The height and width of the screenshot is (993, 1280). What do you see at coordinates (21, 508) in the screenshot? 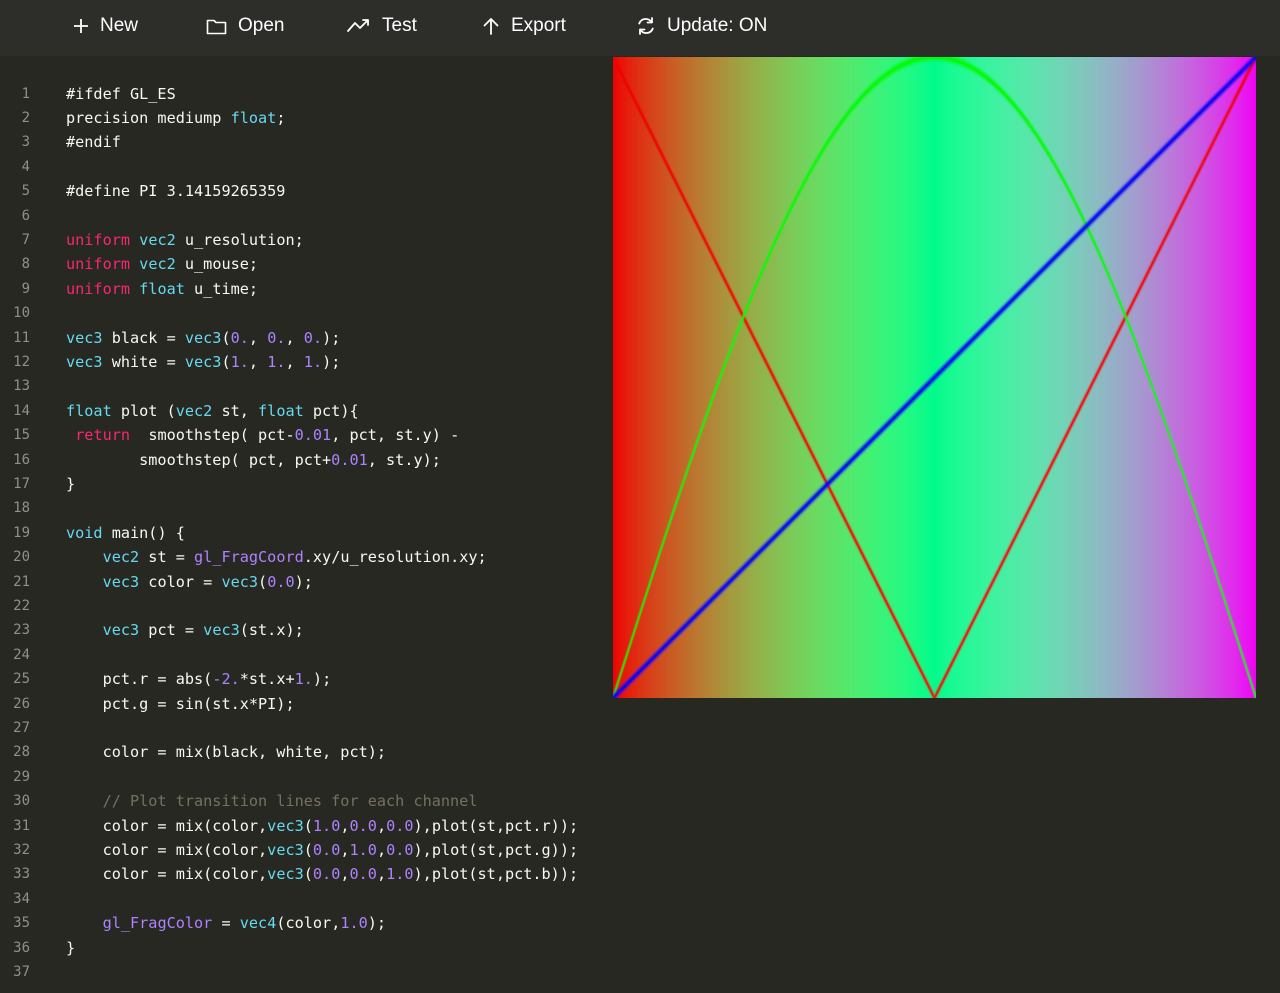
I see `line-number: 18` at bounding box center [21, 508].